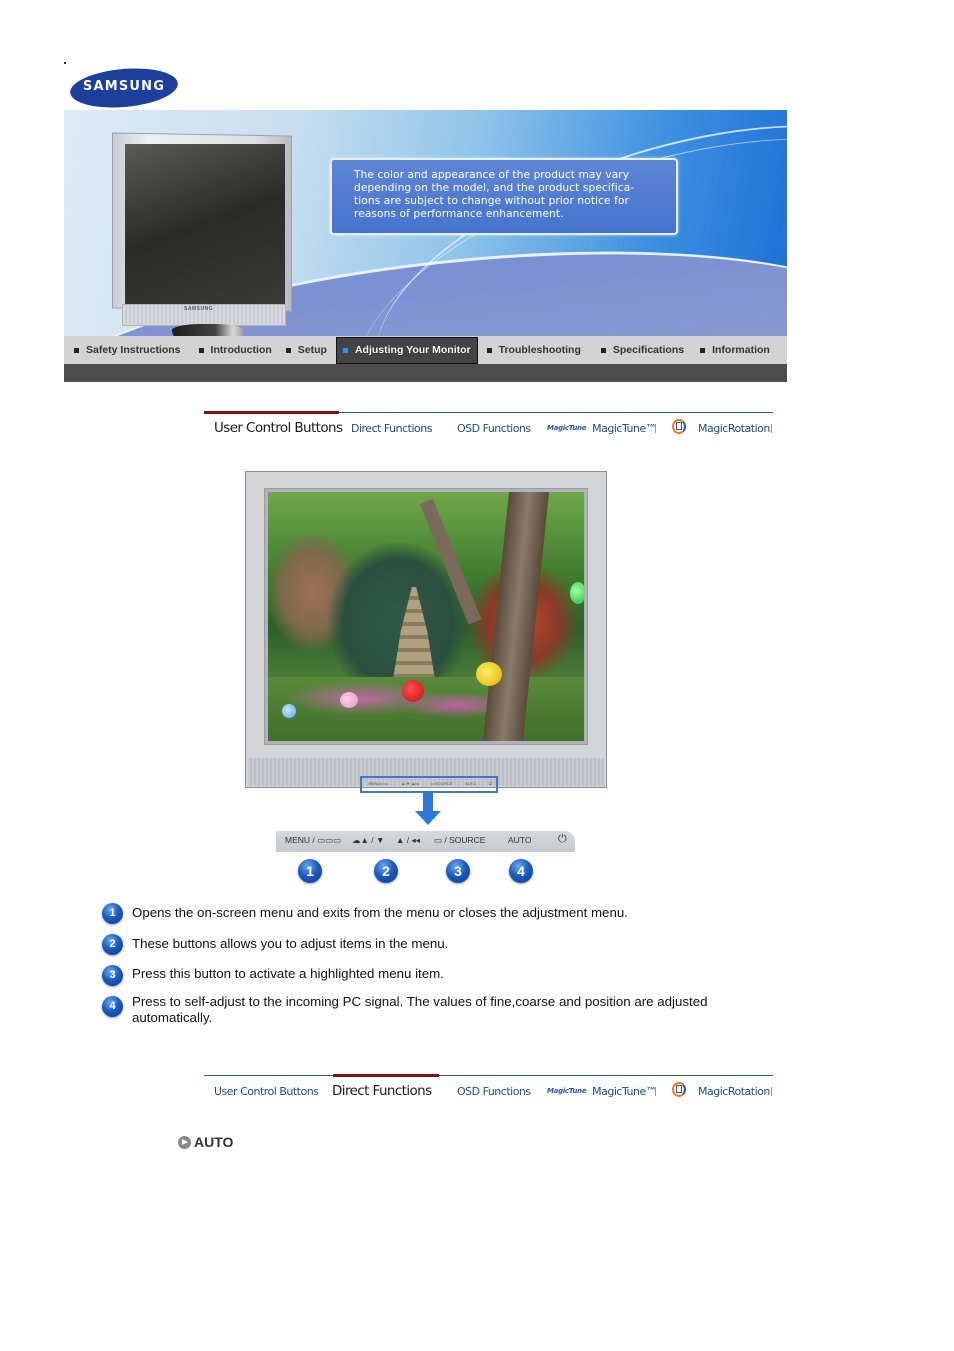 The height and width of the screenshot is (1351, 954). What do you see at coordinates (208, 330) in the screenshot?
I see `monitor-stand` at bounding box center [208, 330].